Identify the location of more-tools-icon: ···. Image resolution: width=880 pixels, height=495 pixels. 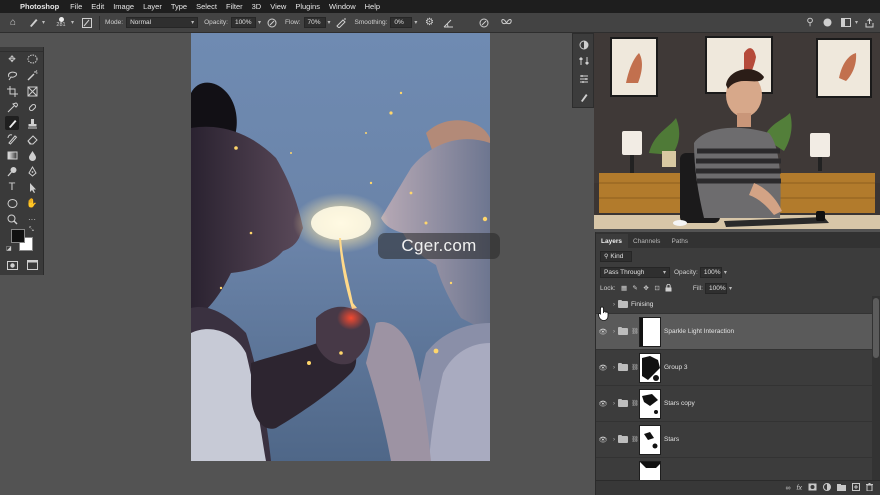
(32, 219).